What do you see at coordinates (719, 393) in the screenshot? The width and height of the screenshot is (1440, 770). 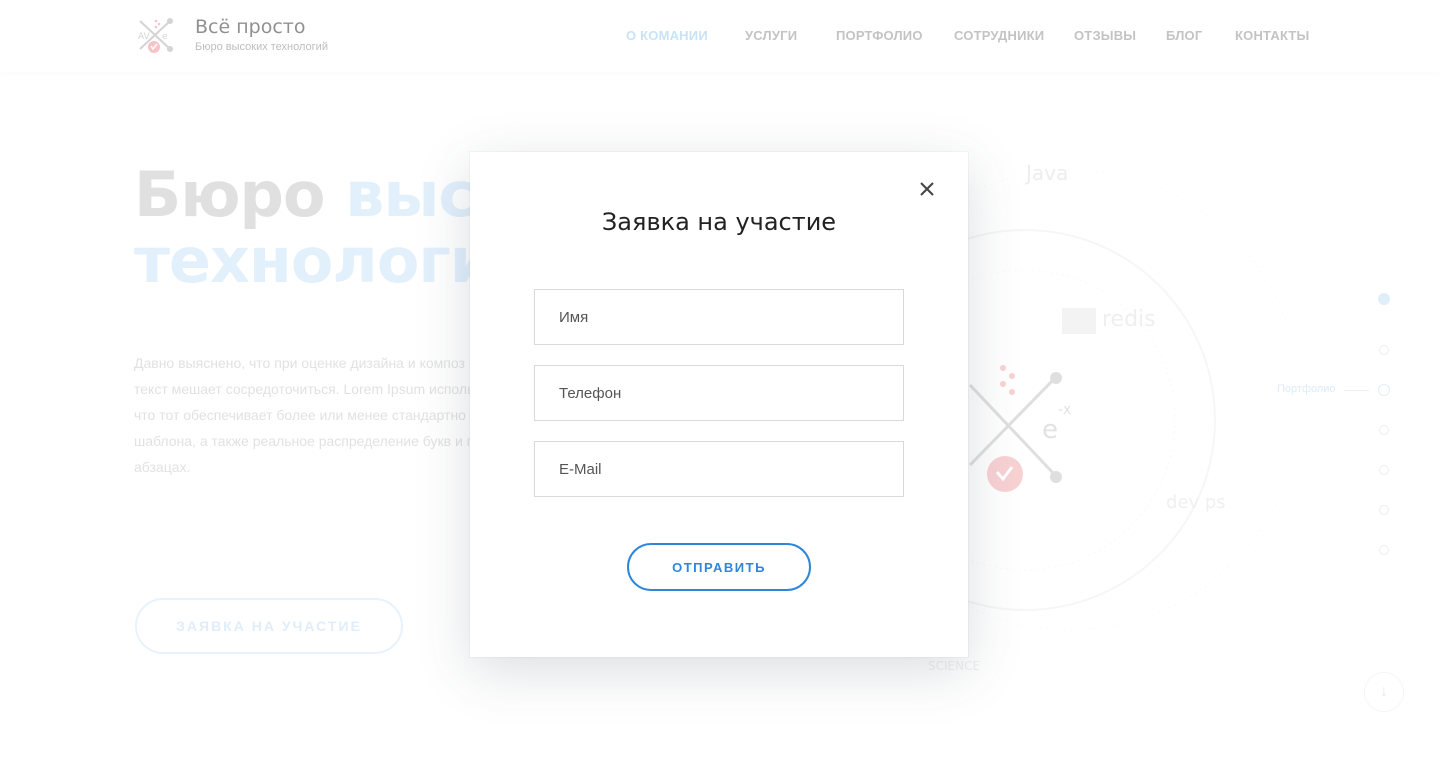 I see `phone-input` at bounding box center [719, 393].